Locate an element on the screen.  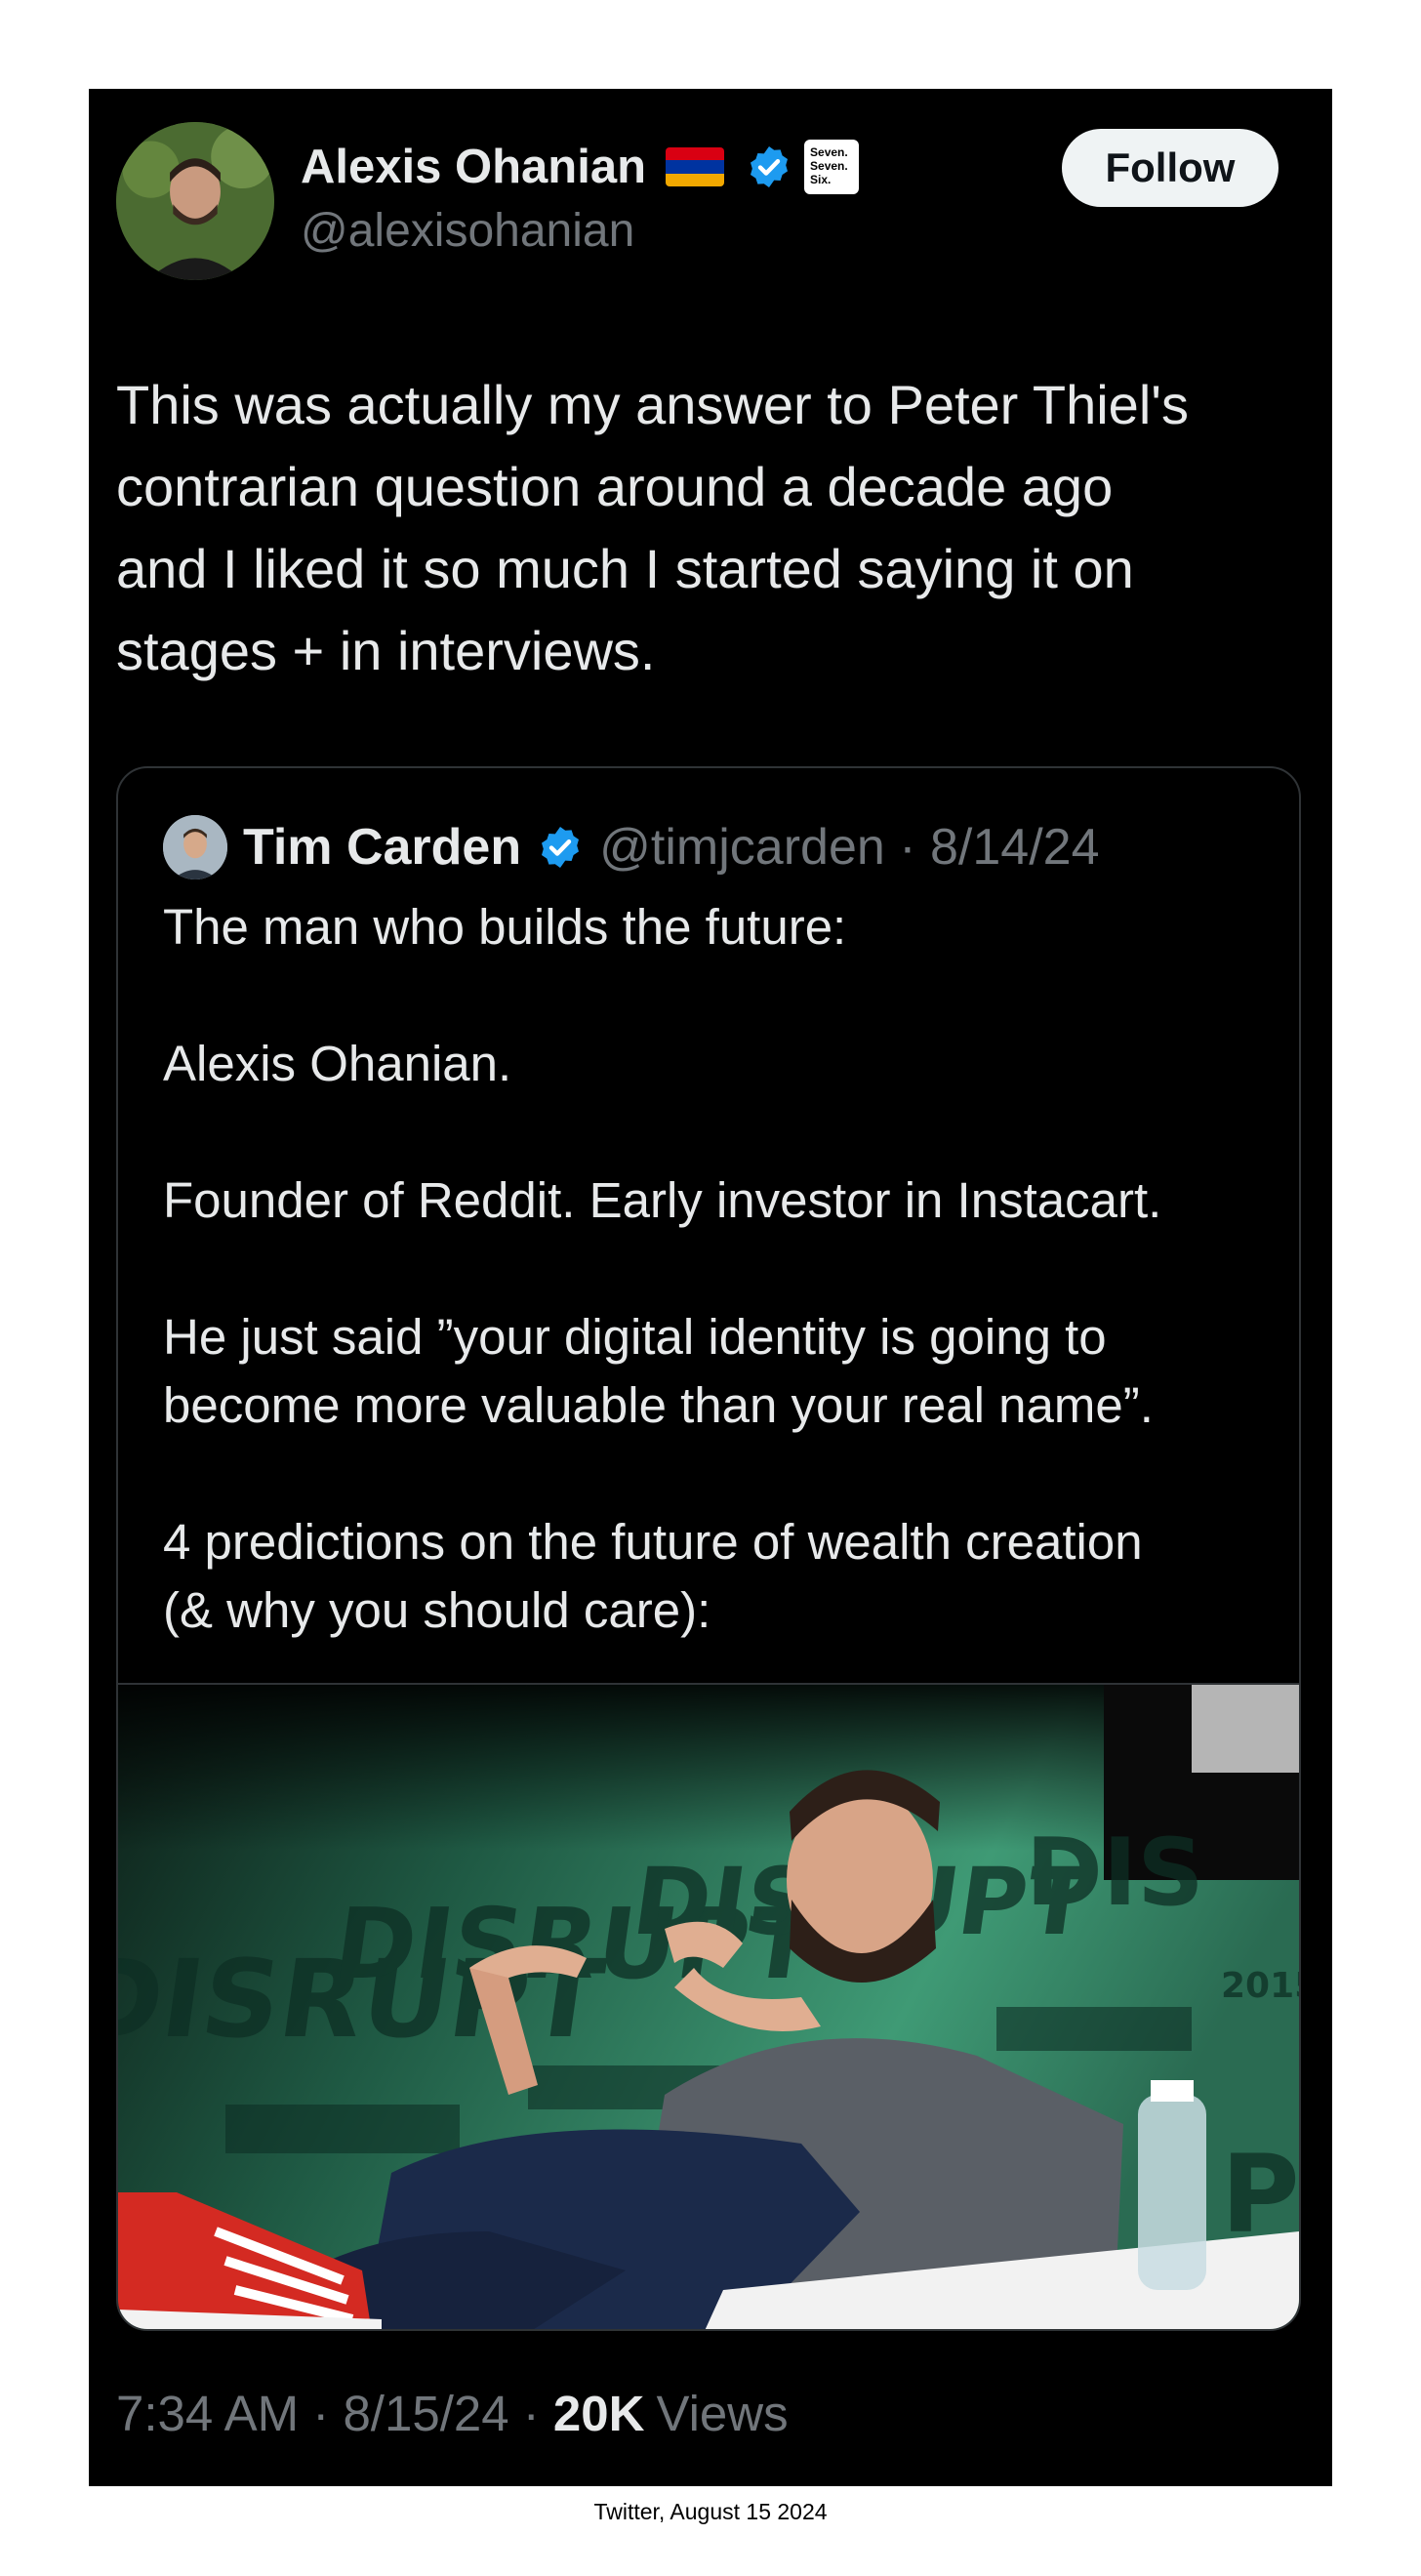
quoted-author-avatar-image is located at coordinates (195, 847).